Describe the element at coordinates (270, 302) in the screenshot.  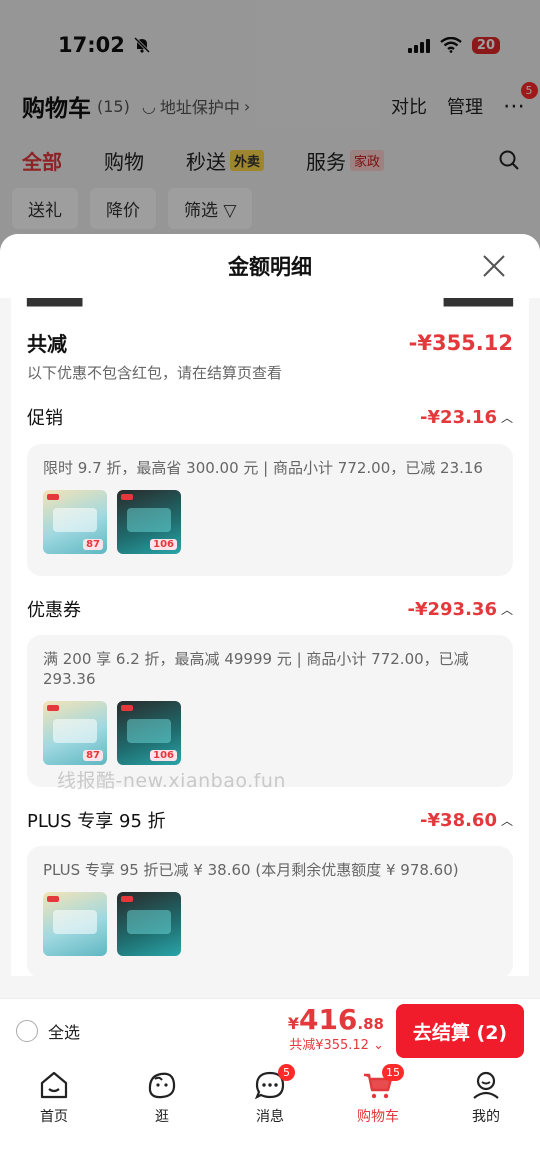
I see `cutoff-row: ▆▆▆▆▆▆▆▆▆` at that location.